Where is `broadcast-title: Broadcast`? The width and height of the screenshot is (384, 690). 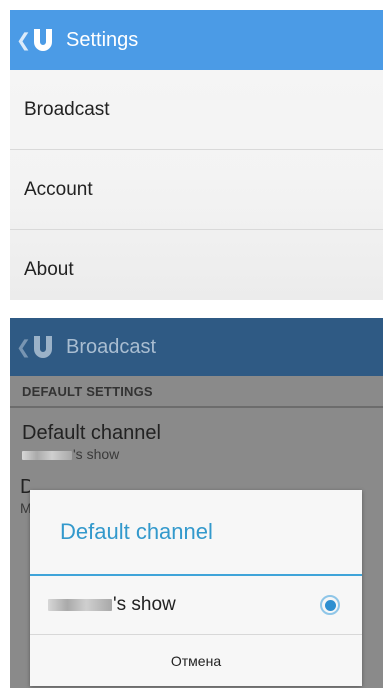
broadcast-title: Broadcast is located at coordinates (111, 346).